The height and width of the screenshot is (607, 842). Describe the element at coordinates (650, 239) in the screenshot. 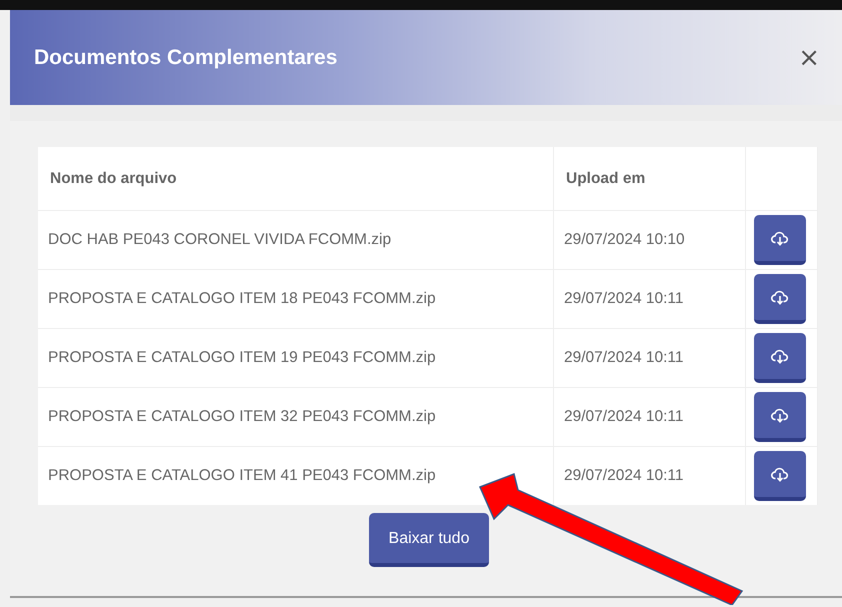

I see `upload-date-cell: 29/07/2024 10:10` at that location.